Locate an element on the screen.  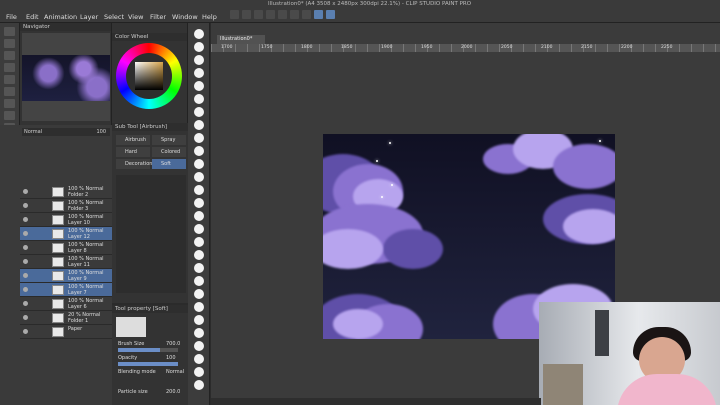
eyedropper-icon is located at coordinates (9, 91).